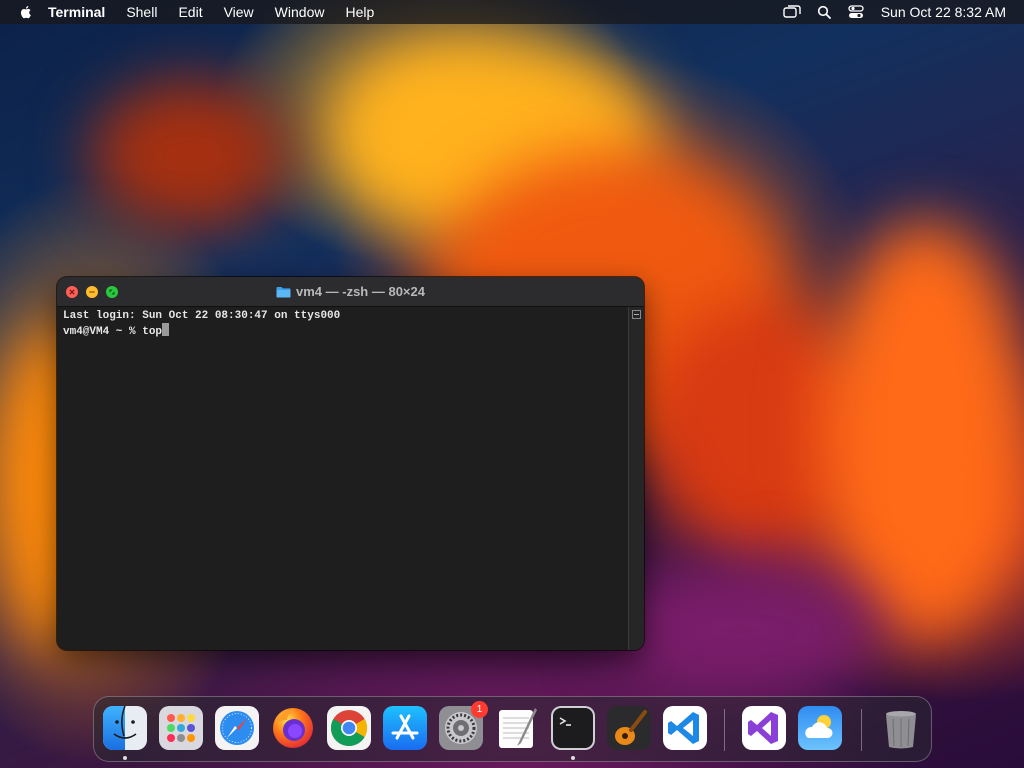 This screenshot has height=768, width=1024. I want to click on terminal-cursor, so click(166, 329).